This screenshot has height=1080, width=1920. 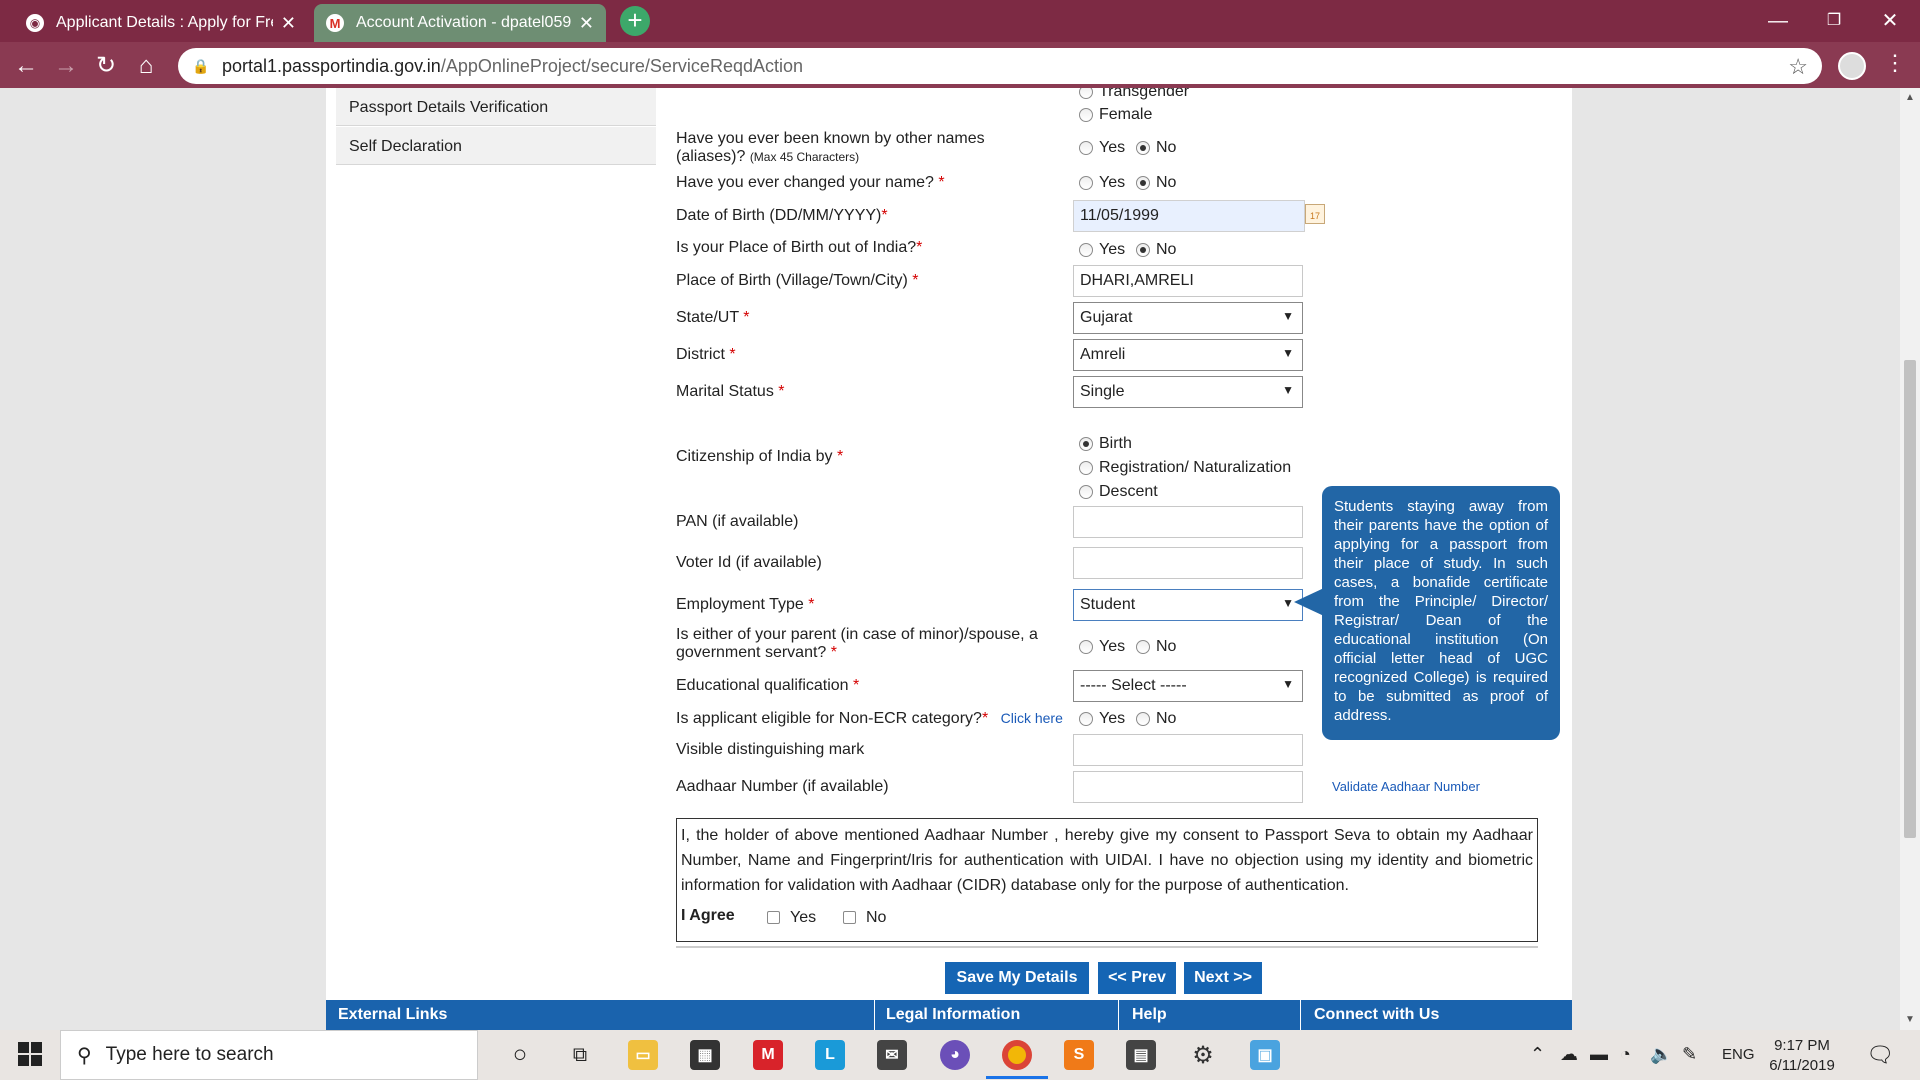 I want to click on settings-gear-icon: ⚙, so click(x=1203, y=1055).